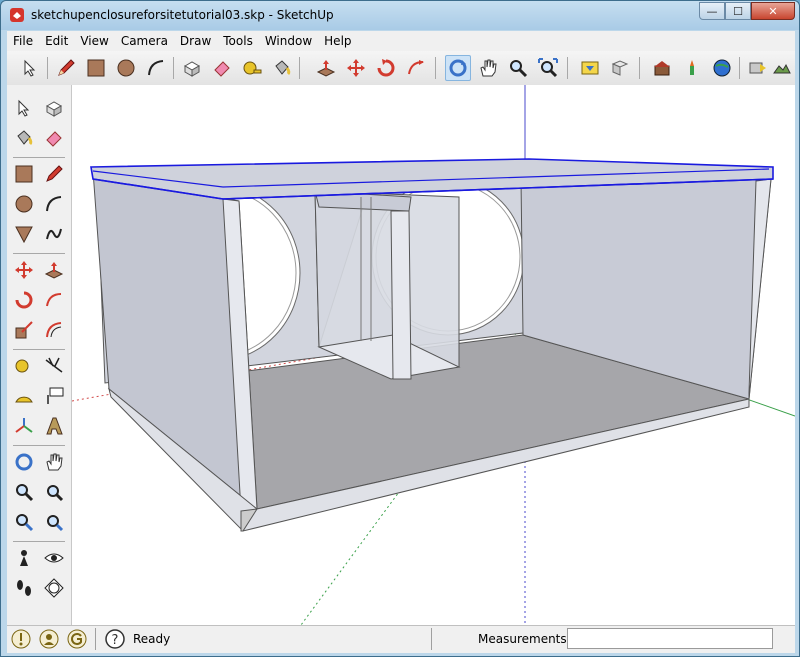 Image resolution: width=800 pixels, height=657 pixels. I want to click on zoom-extents-icon, so click(548, 68).